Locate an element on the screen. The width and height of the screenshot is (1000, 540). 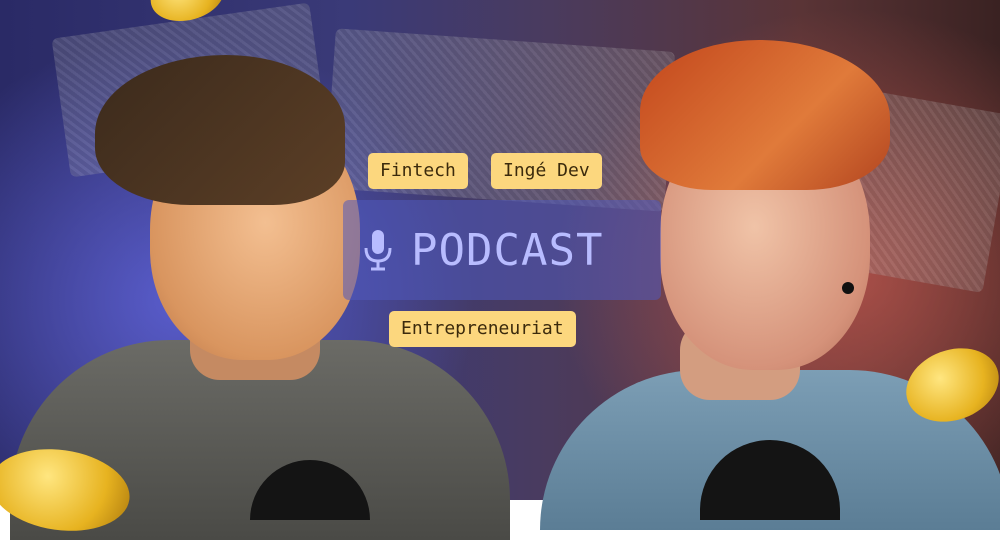
microphone-icon is located at coordinates (378, 250).